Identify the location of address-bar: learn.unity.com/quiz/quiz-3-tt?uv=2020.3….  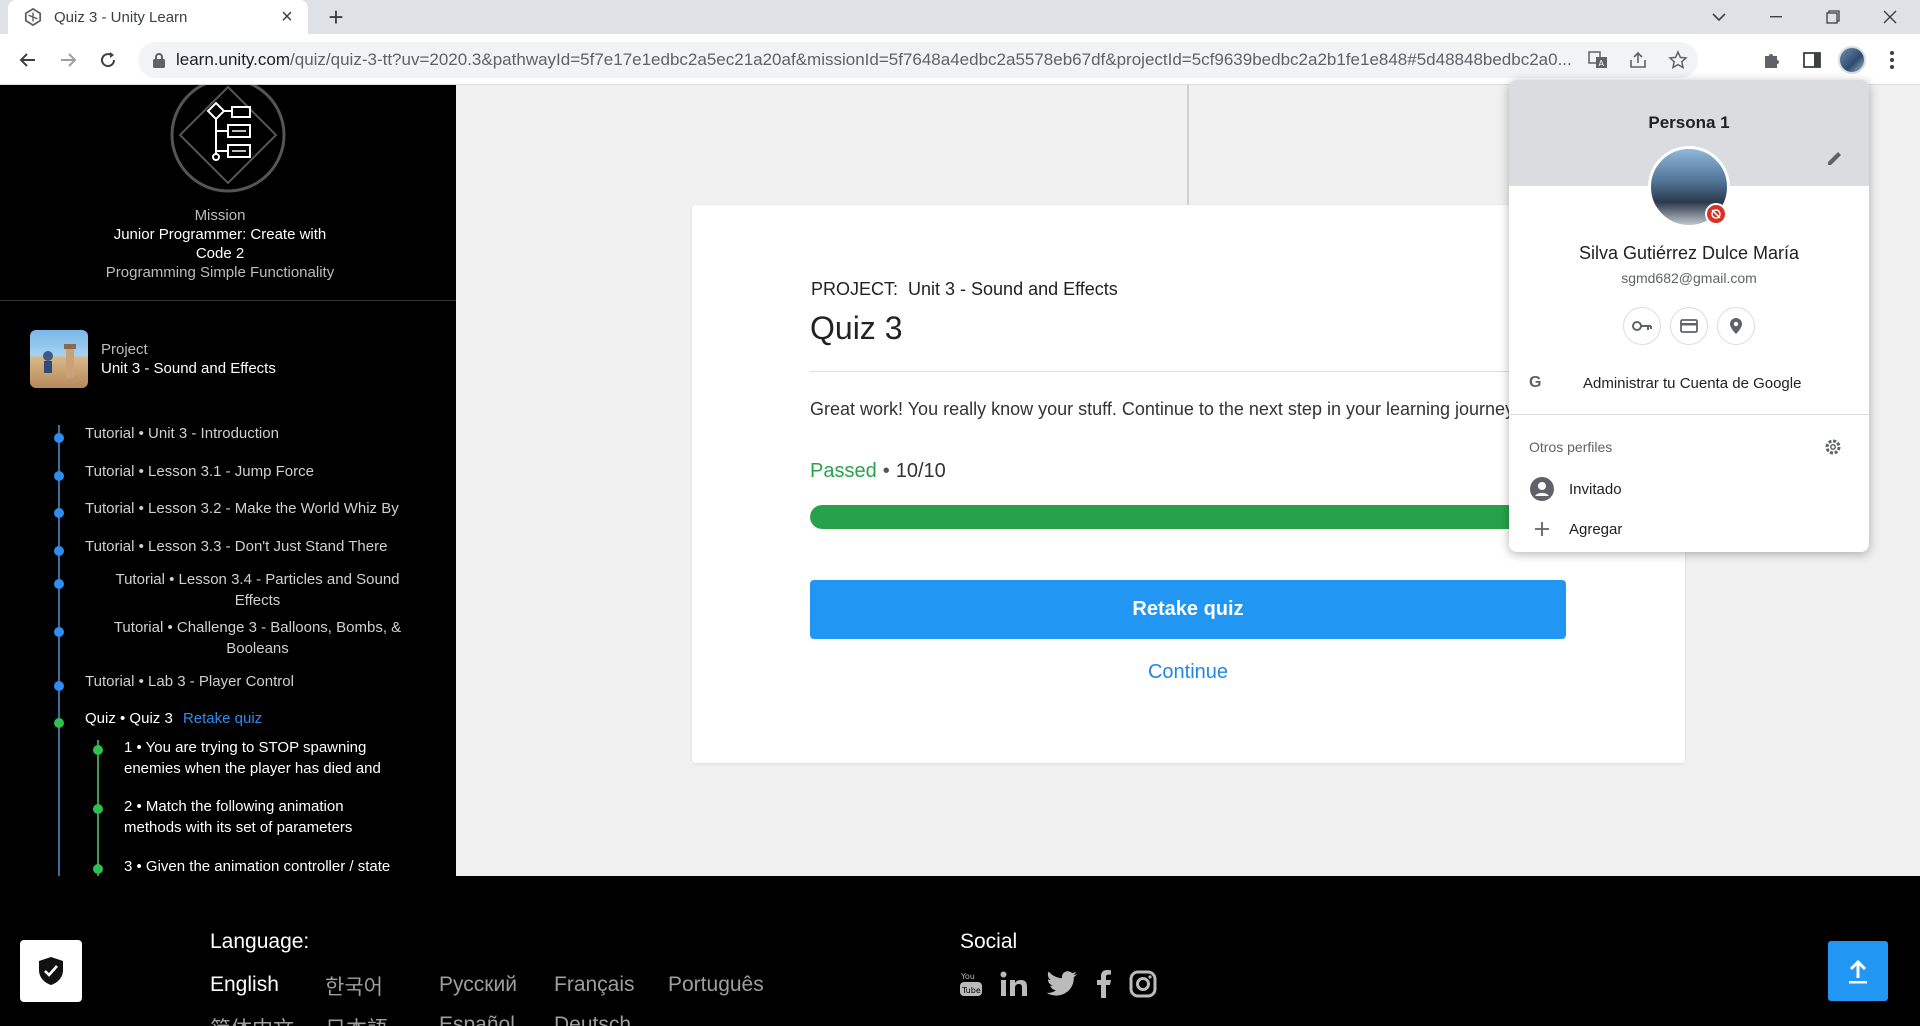
(918, 60).